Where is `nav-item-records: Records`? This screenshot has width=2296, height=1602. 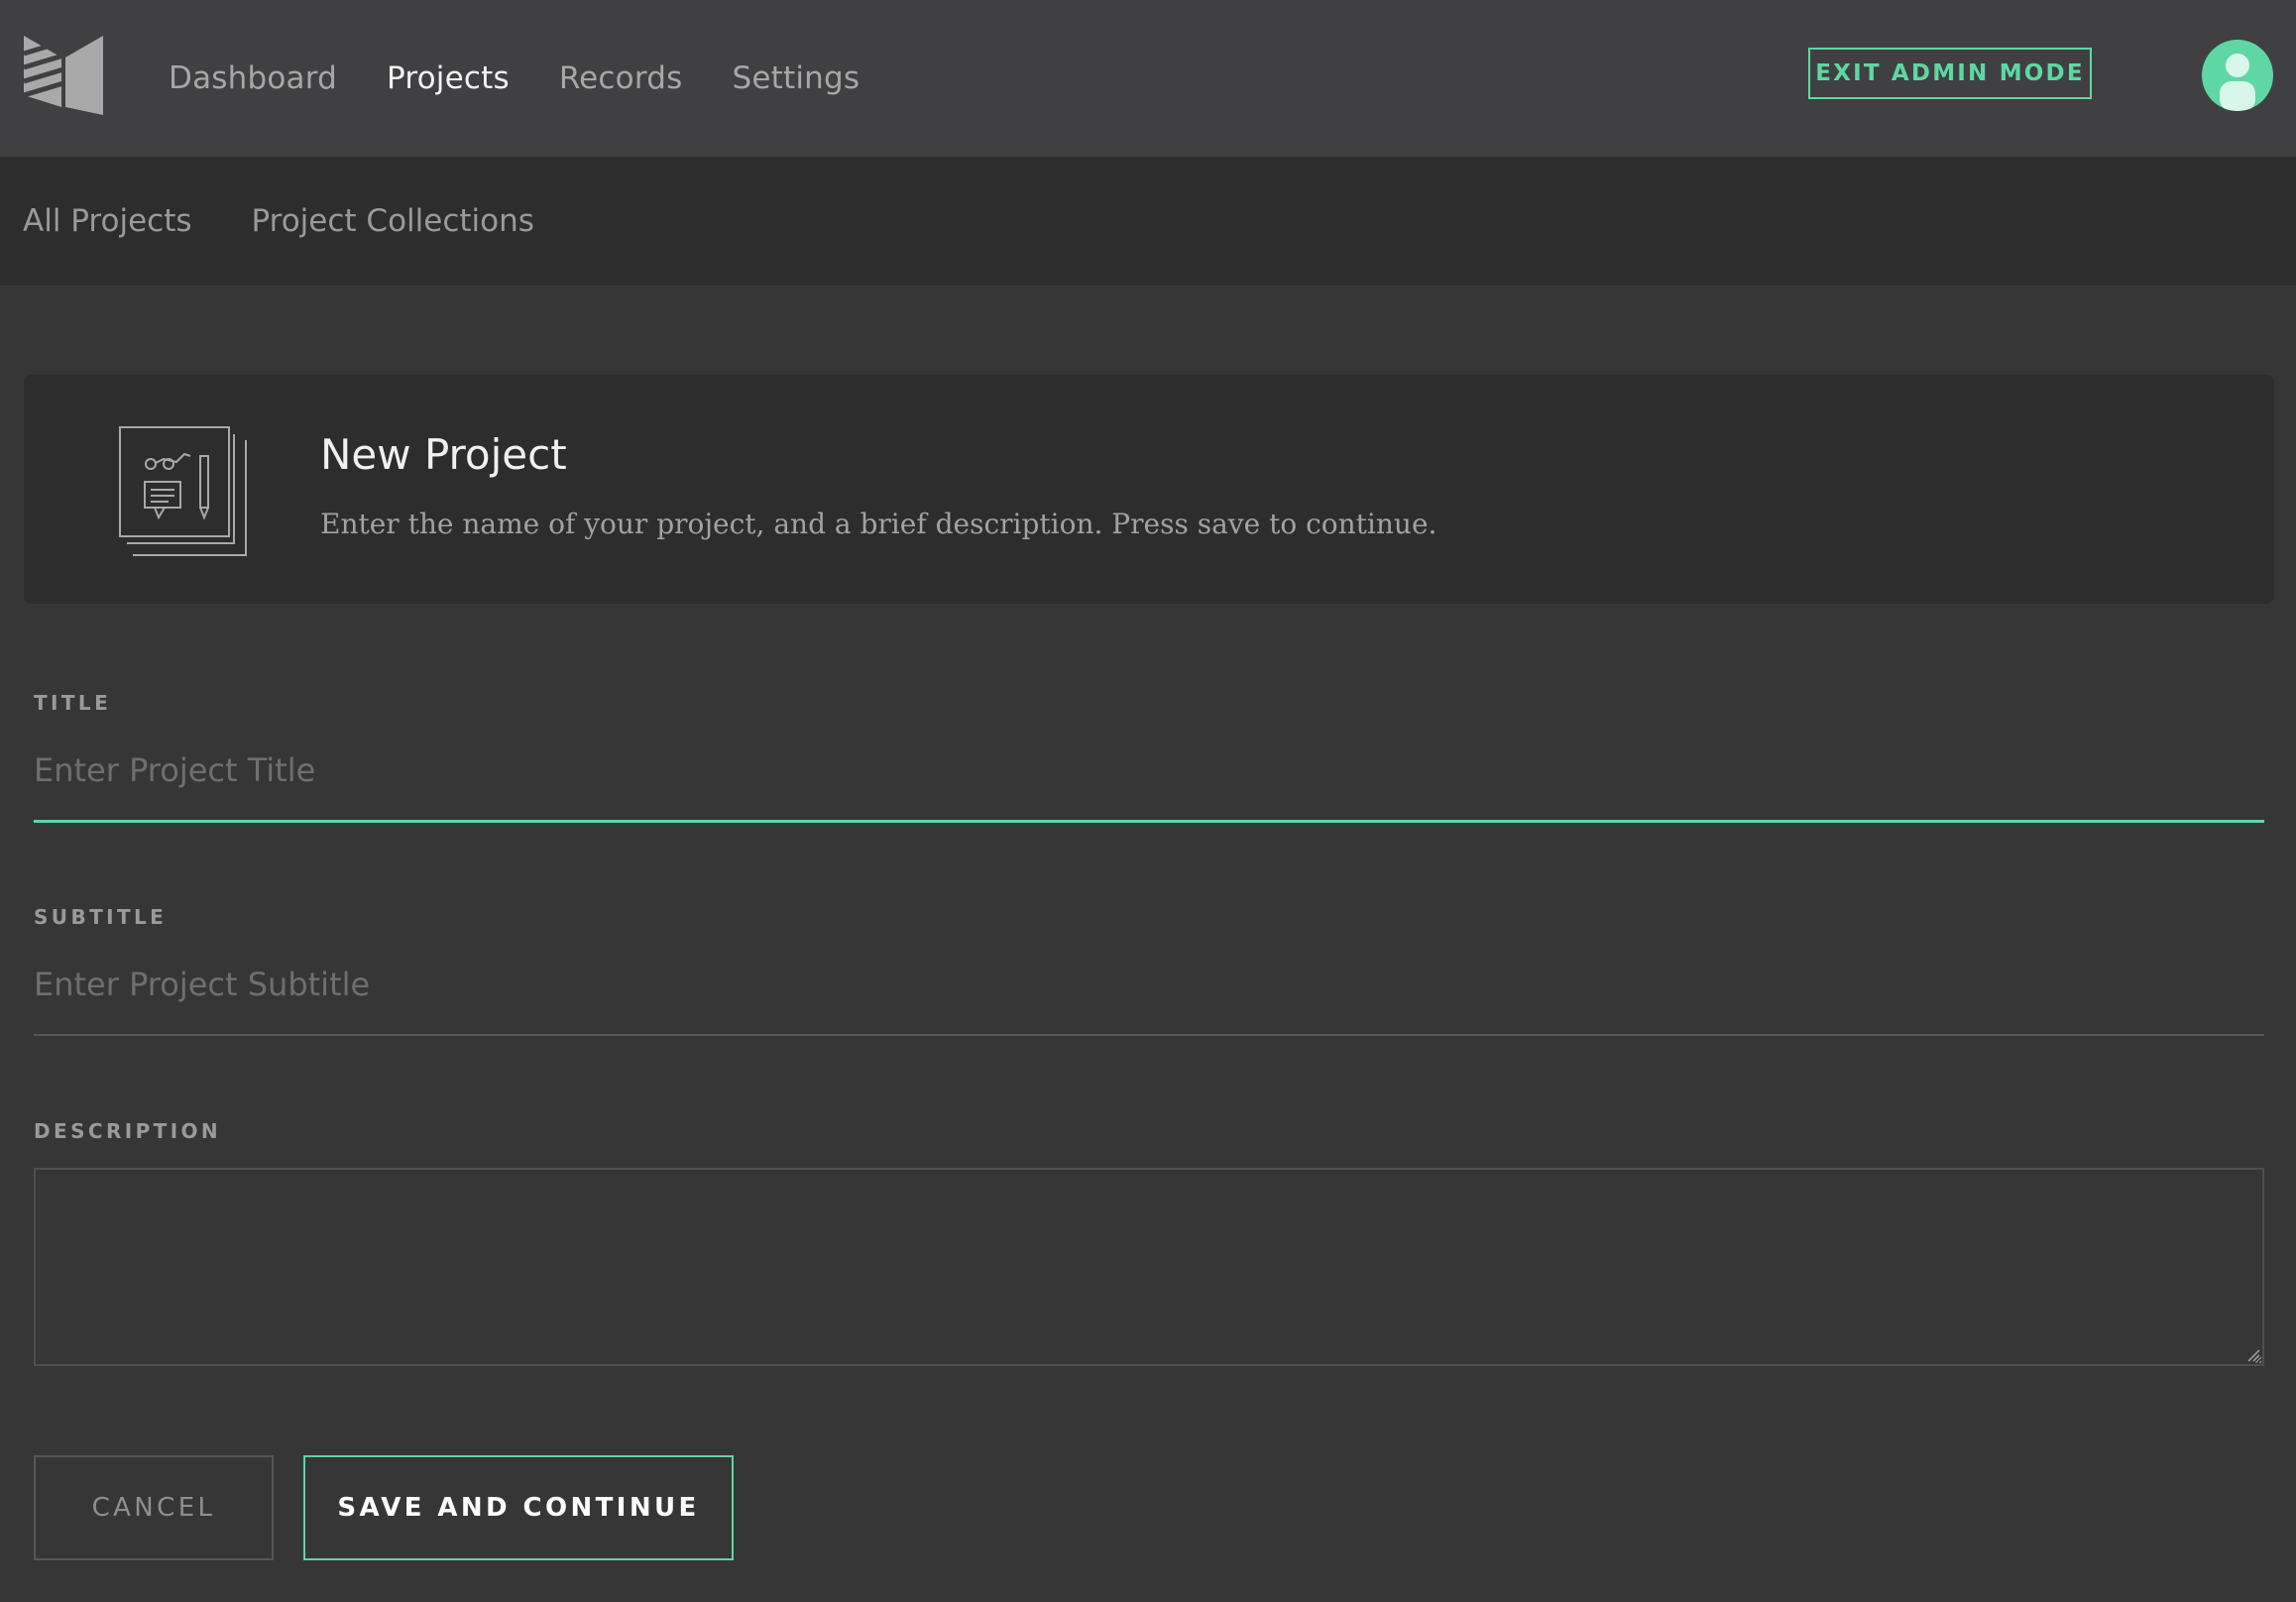 nav-item-records: Records is located at coordinates (621, 78).